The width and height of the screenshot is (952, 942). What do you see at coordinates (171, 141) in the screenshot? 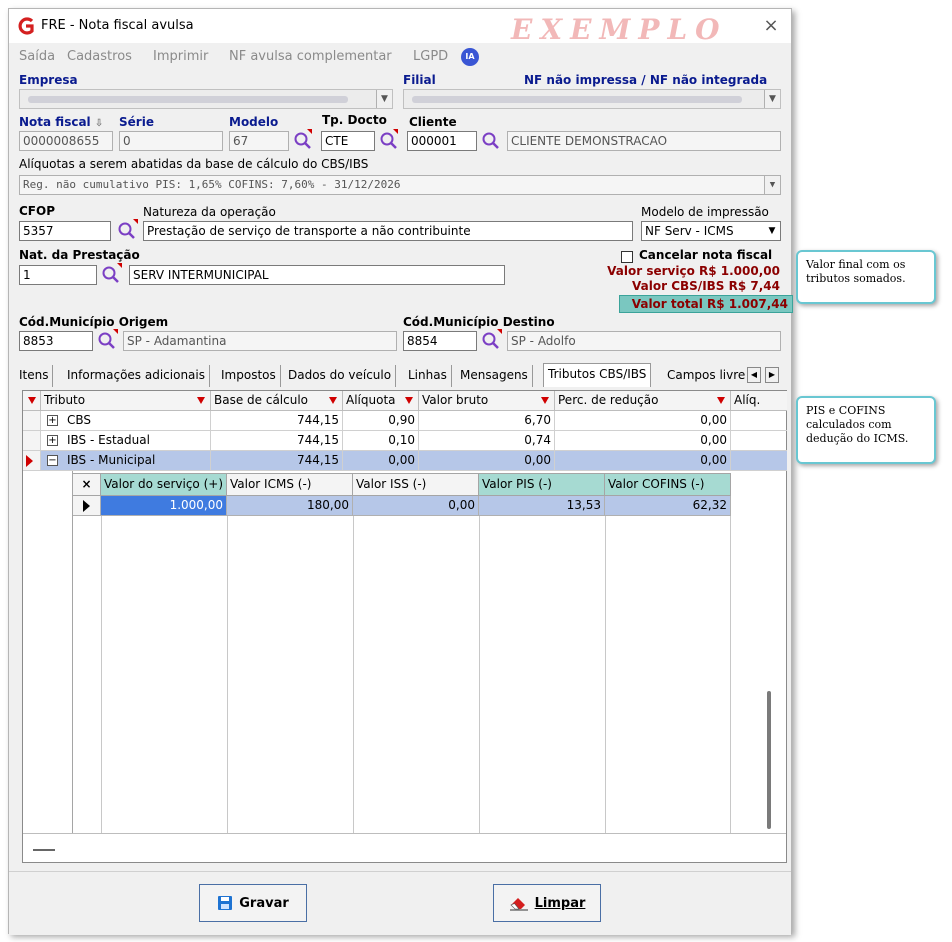
I see `serie-input: 0` at bounding box center [171, 141].